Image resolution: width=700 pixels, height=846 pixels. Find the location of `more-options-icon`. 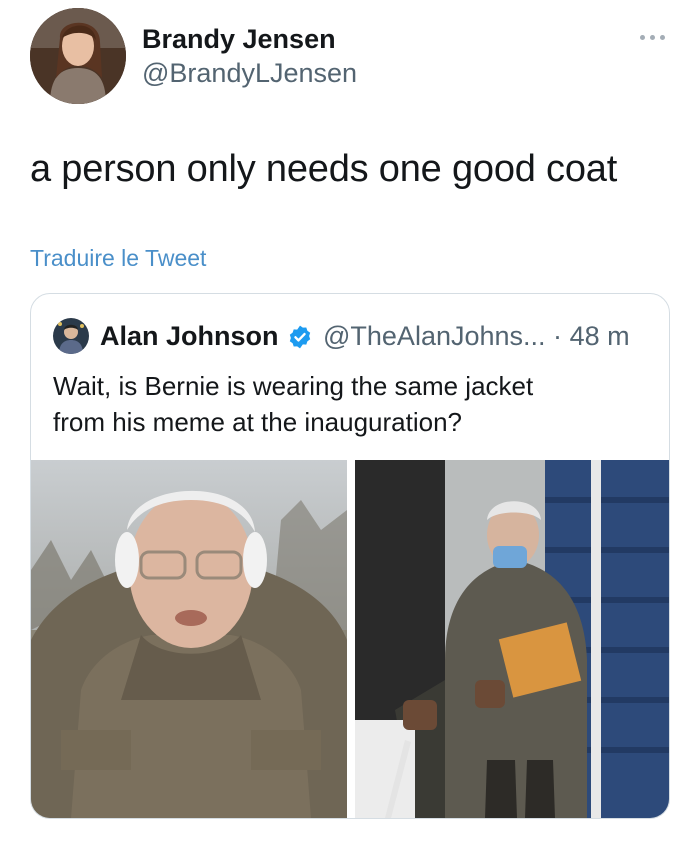

more-options-icon is located at coordinates (654, 37).